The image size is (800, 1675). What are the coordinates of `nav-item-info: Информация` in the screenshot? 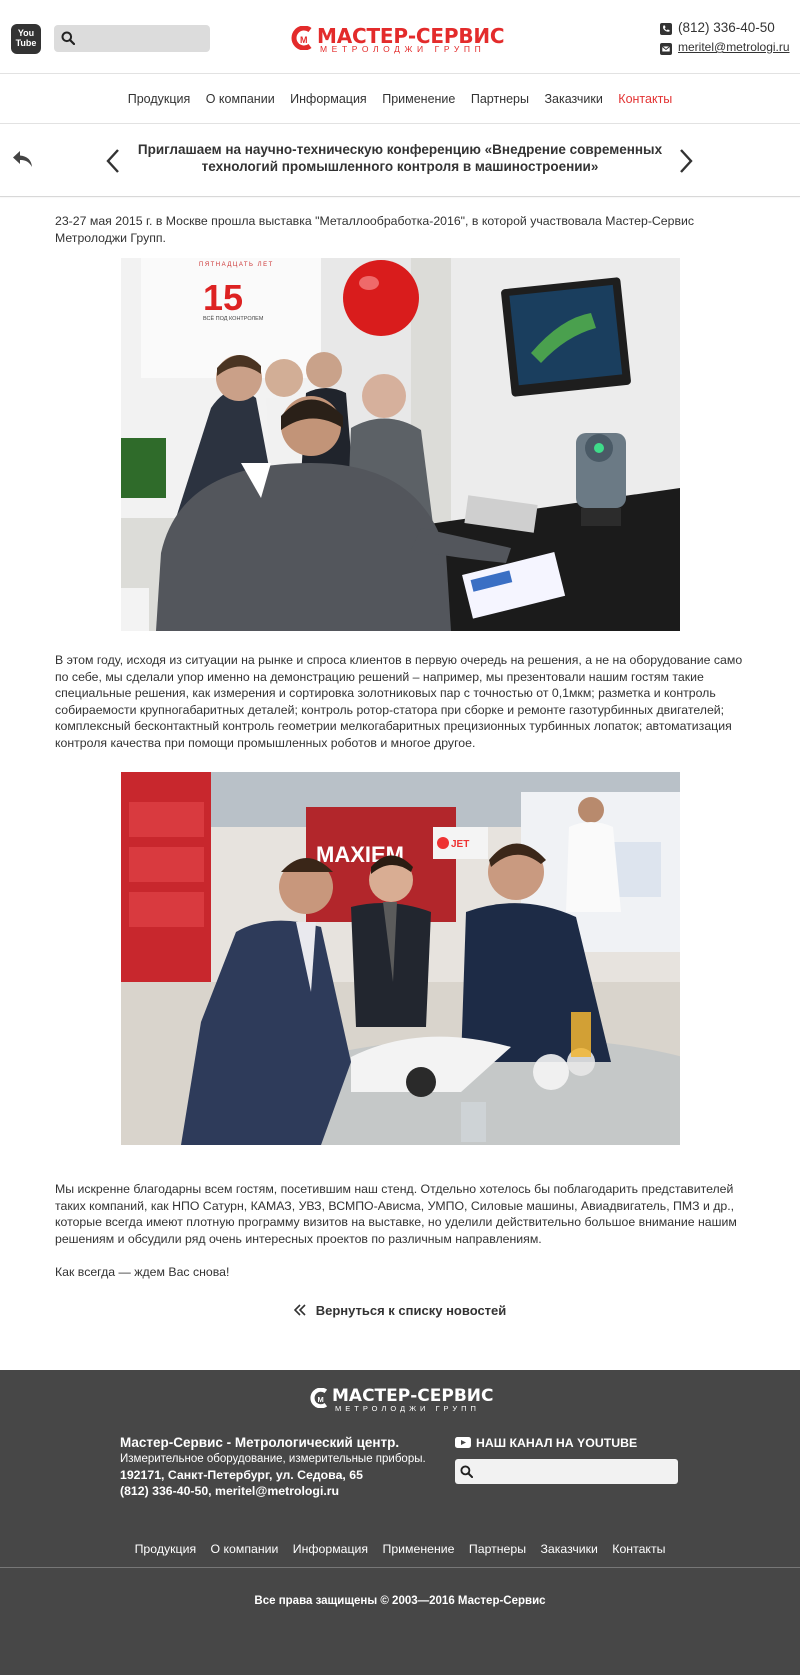 It's located at (328, 99).